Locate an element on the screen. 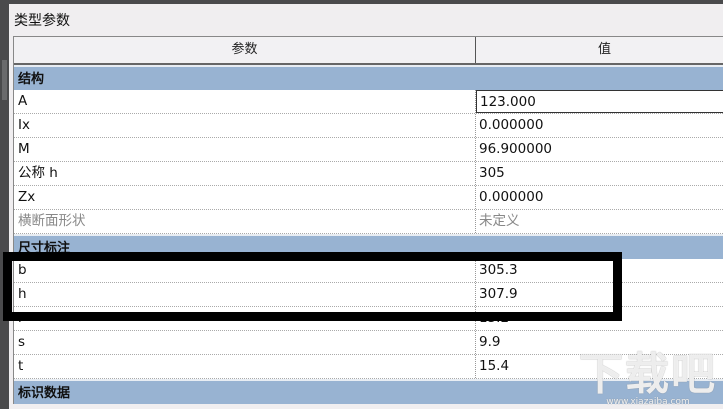  table-row: 横断面形状 未定义 is located at coordinates (368, 222).